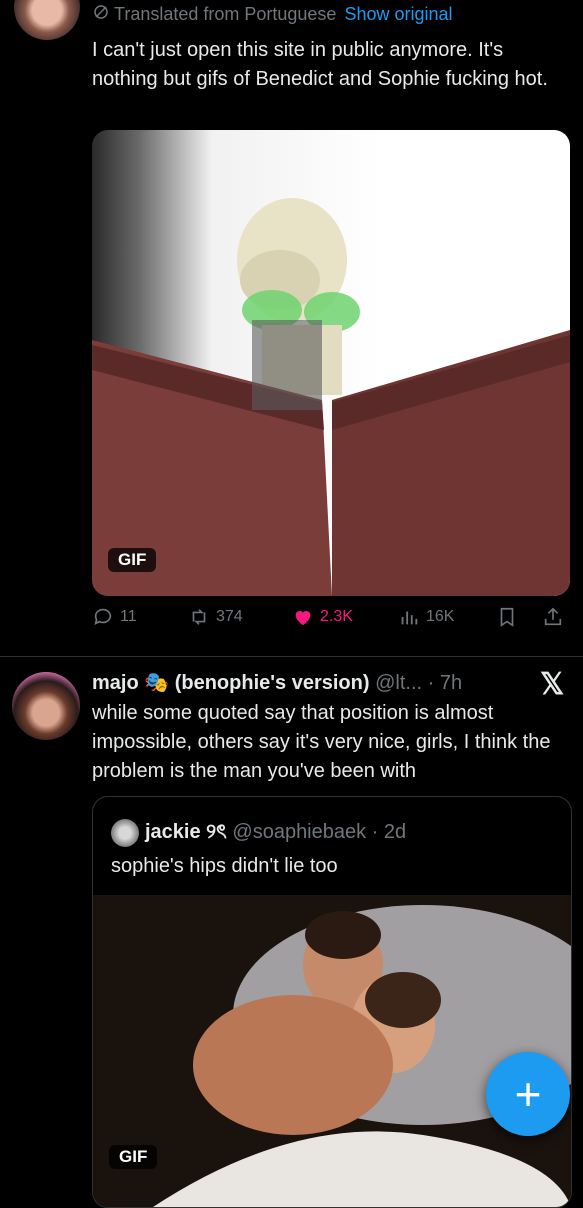 The image size is (583, 1208). Describe the element at coordinates (216, 832) in the screenshot. I see `quote-name-glyph: ୨ৎ` at that location.